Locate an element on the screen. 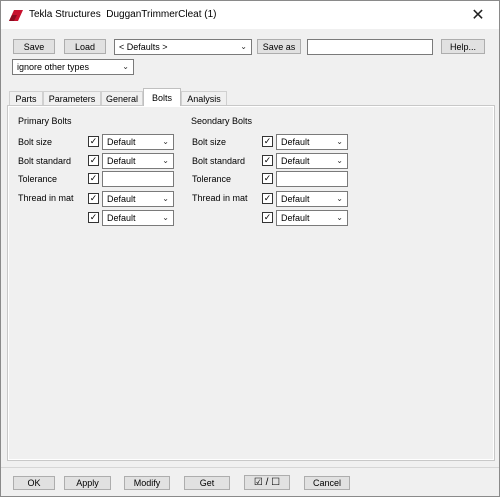 Image resolution: width=500 pixels, height=497 pixels. primary-extra-checkbox: ✓ is located at coordinates (93, 217).